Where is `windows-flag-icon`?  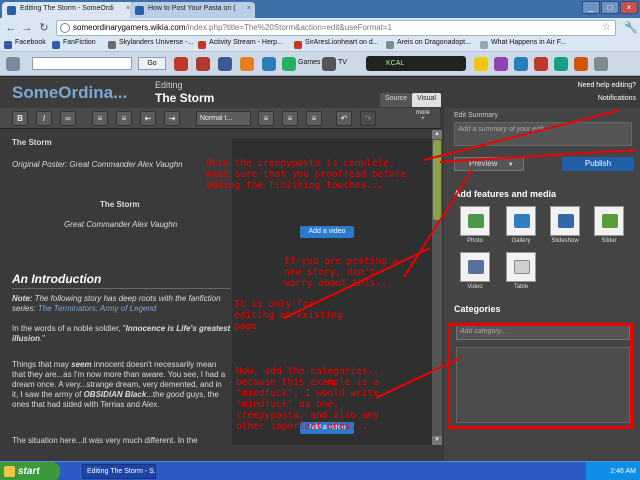
windows-flag-icon is located at coordinates (9, 471).